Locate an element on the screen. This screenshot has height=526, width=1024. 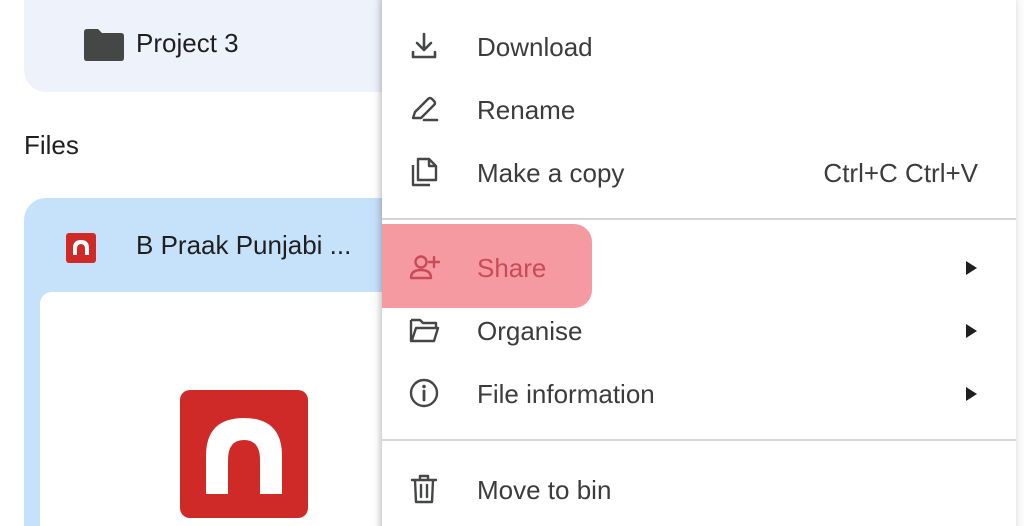
menu-item-download: Download is located at coordinates (699, 46).